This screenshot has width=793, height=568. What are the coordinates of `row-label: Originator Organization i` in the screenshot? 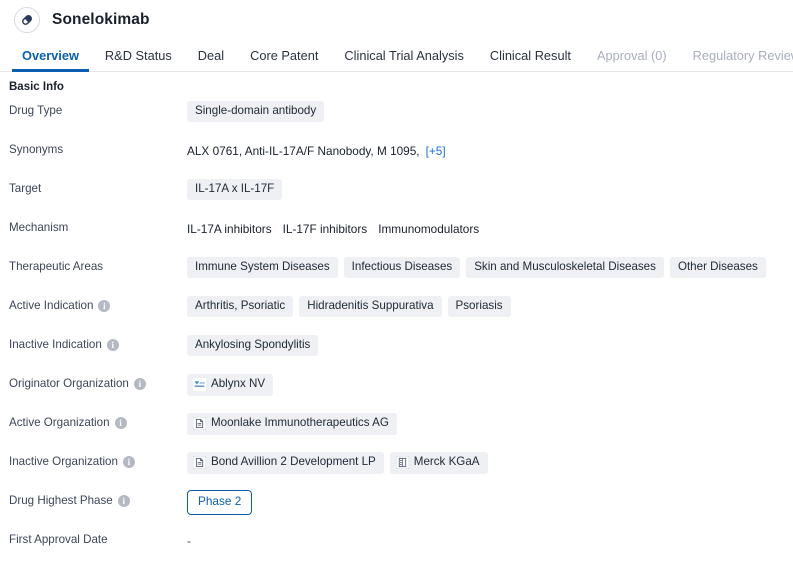 It's located at (98, 381).